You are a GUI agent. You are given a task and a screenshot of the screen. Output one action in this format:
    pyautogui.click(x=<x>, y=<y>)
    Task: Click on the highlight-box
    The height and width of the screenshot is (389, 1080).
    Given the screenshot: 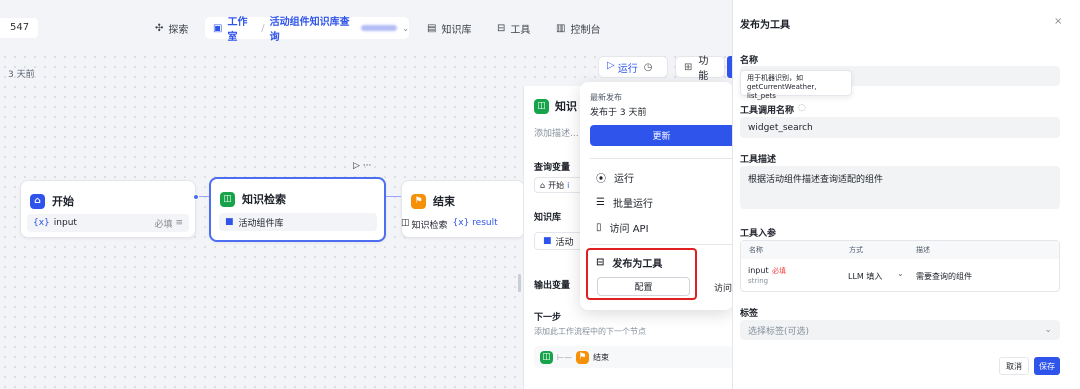 What is the action you would take?
    pyautogui.click(x=641, y=274)
    